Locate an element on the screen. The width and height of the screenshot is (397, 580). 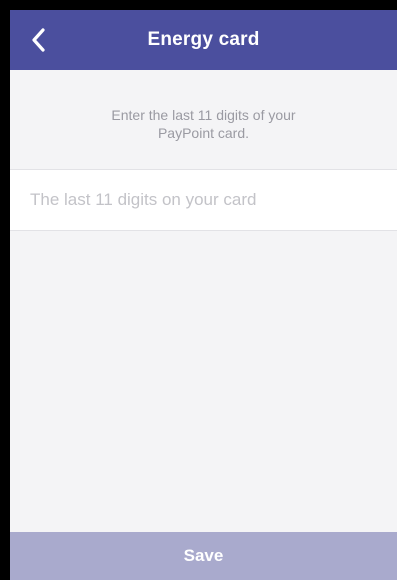
instruction-line-2: PayPoint card. is located at coordinates (203, 133).